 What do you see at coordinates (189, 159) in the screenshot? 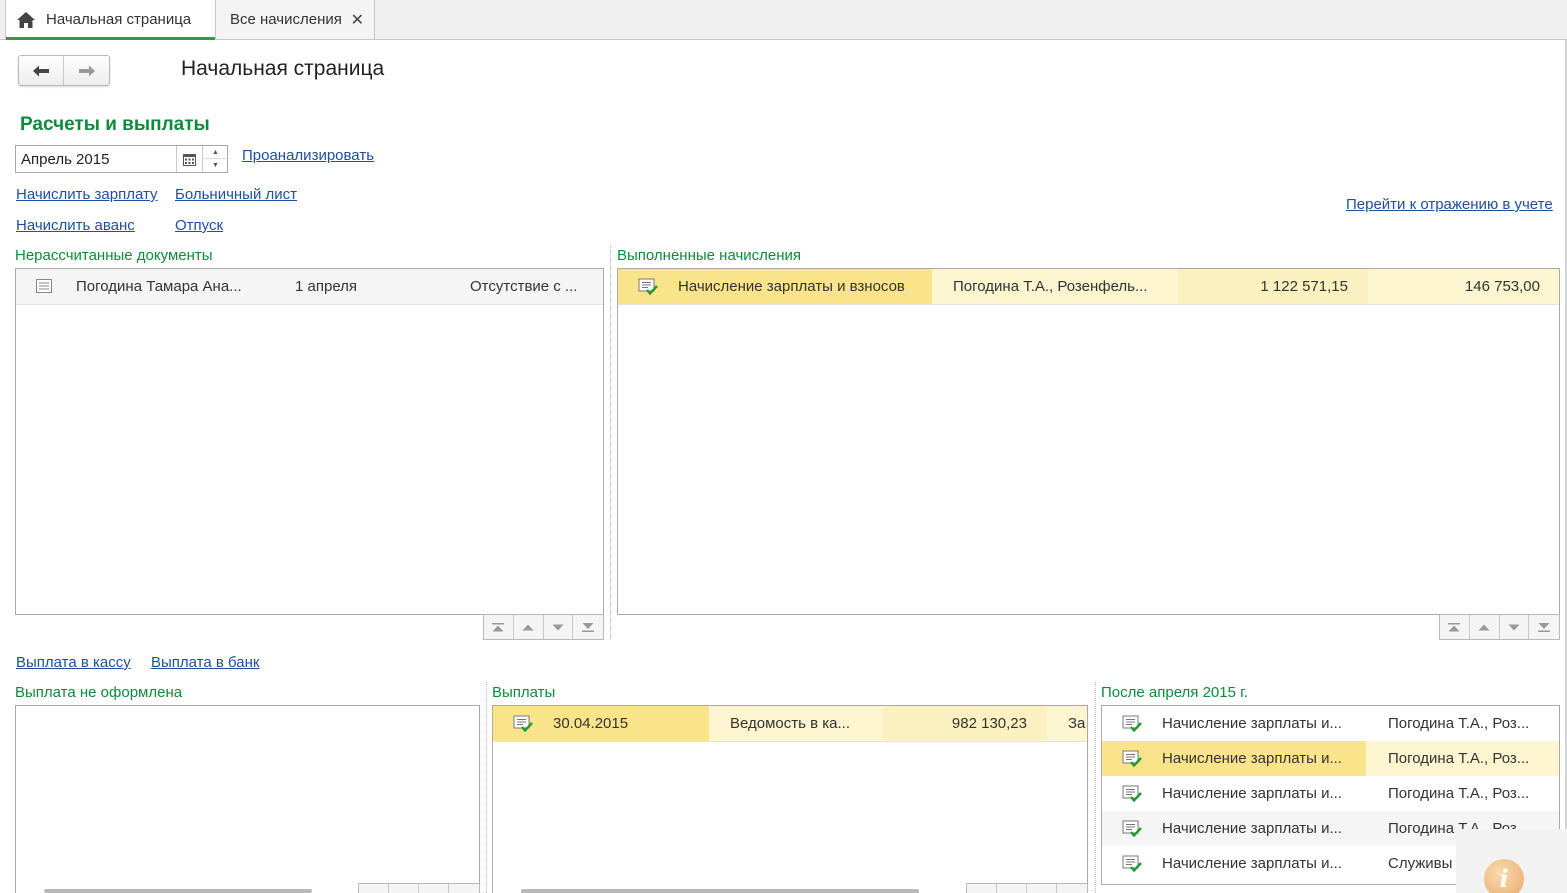
I see `calendar-icon` at bounding box center [189, 159].